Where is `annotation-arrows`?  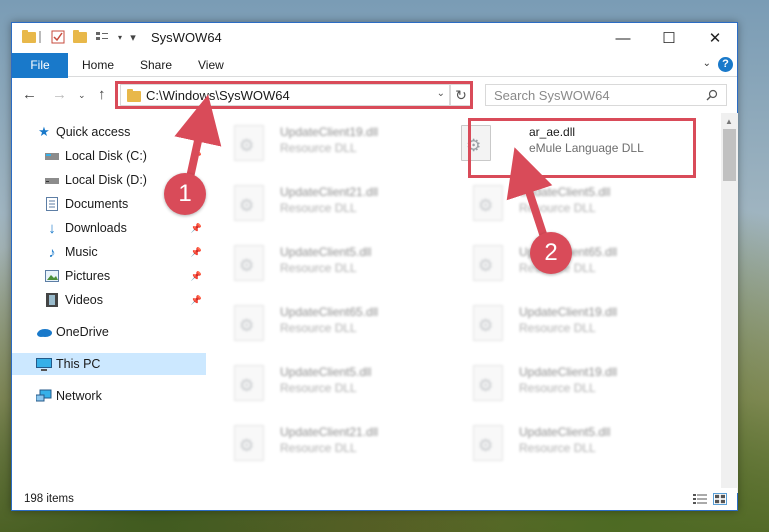 annotation-arrows is located at coordinates (363, 168).